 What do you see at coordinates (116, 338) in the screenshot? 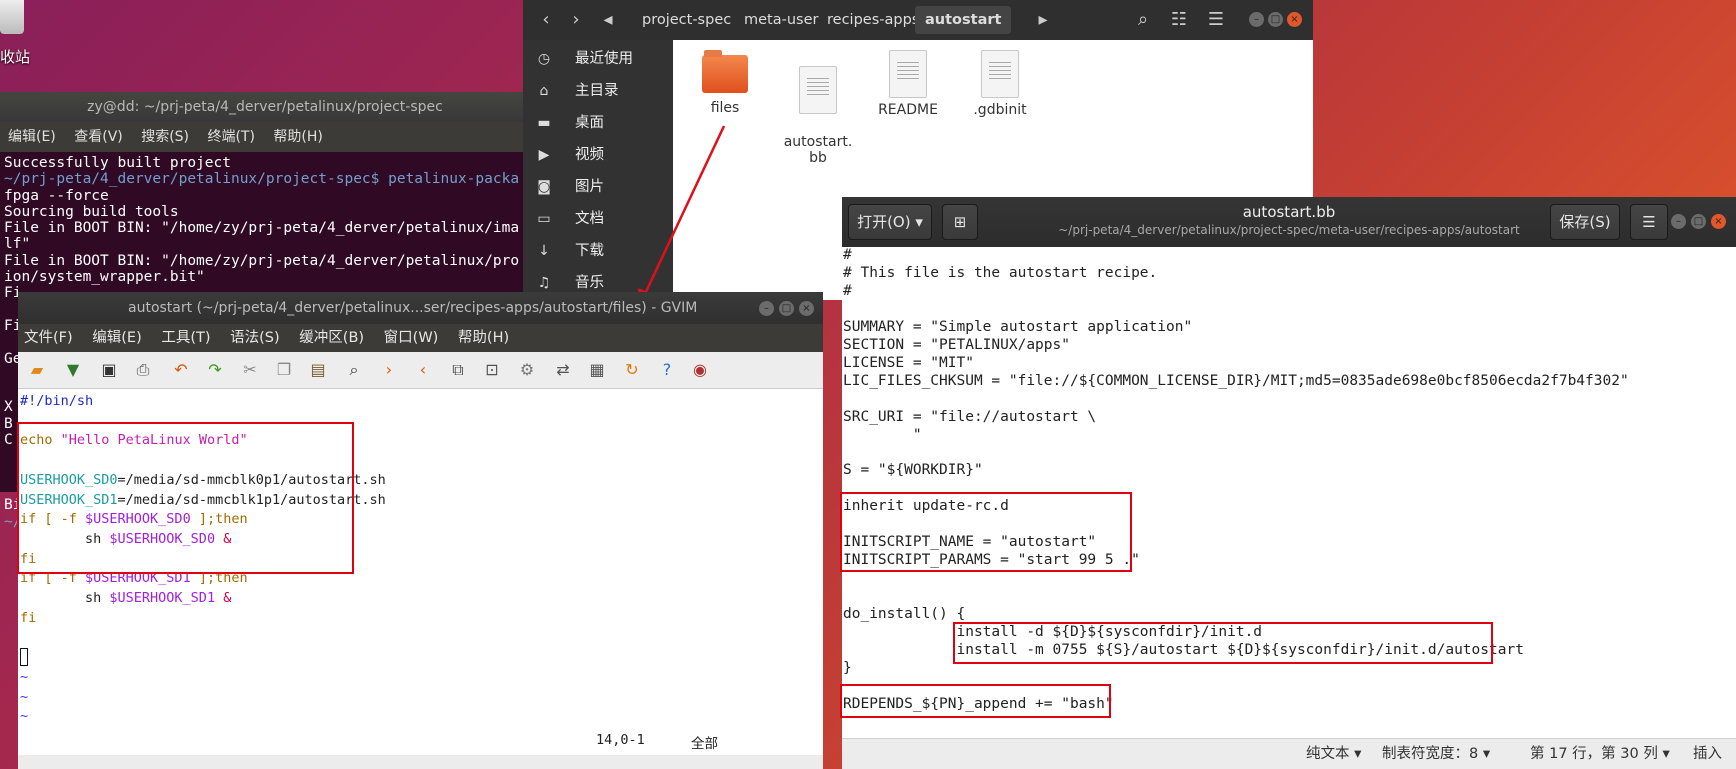
I see `gvim-menu-edit: 编辑(E)` at bounding box center [116, 338].